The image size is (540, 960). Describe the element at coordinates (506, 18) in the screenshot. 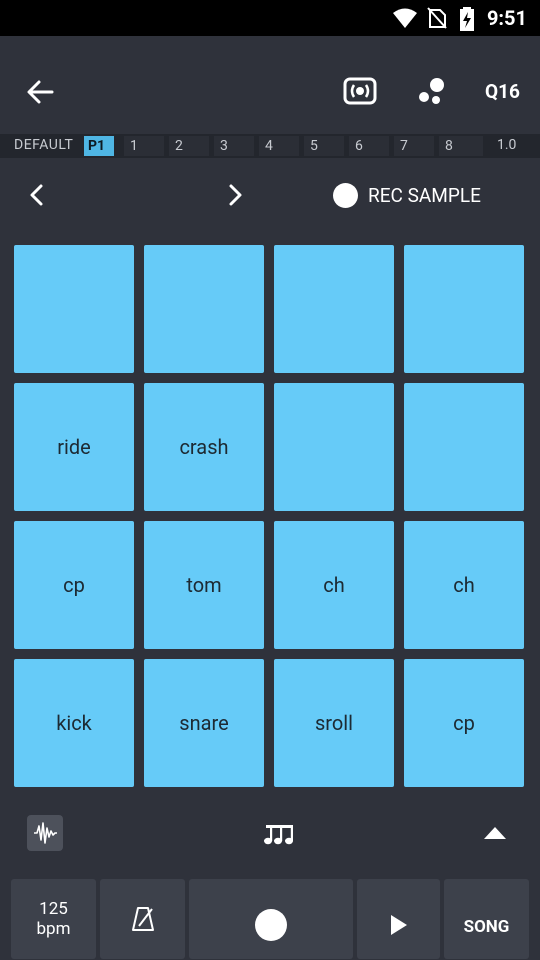

I see `status-time: 9:51` at that location.